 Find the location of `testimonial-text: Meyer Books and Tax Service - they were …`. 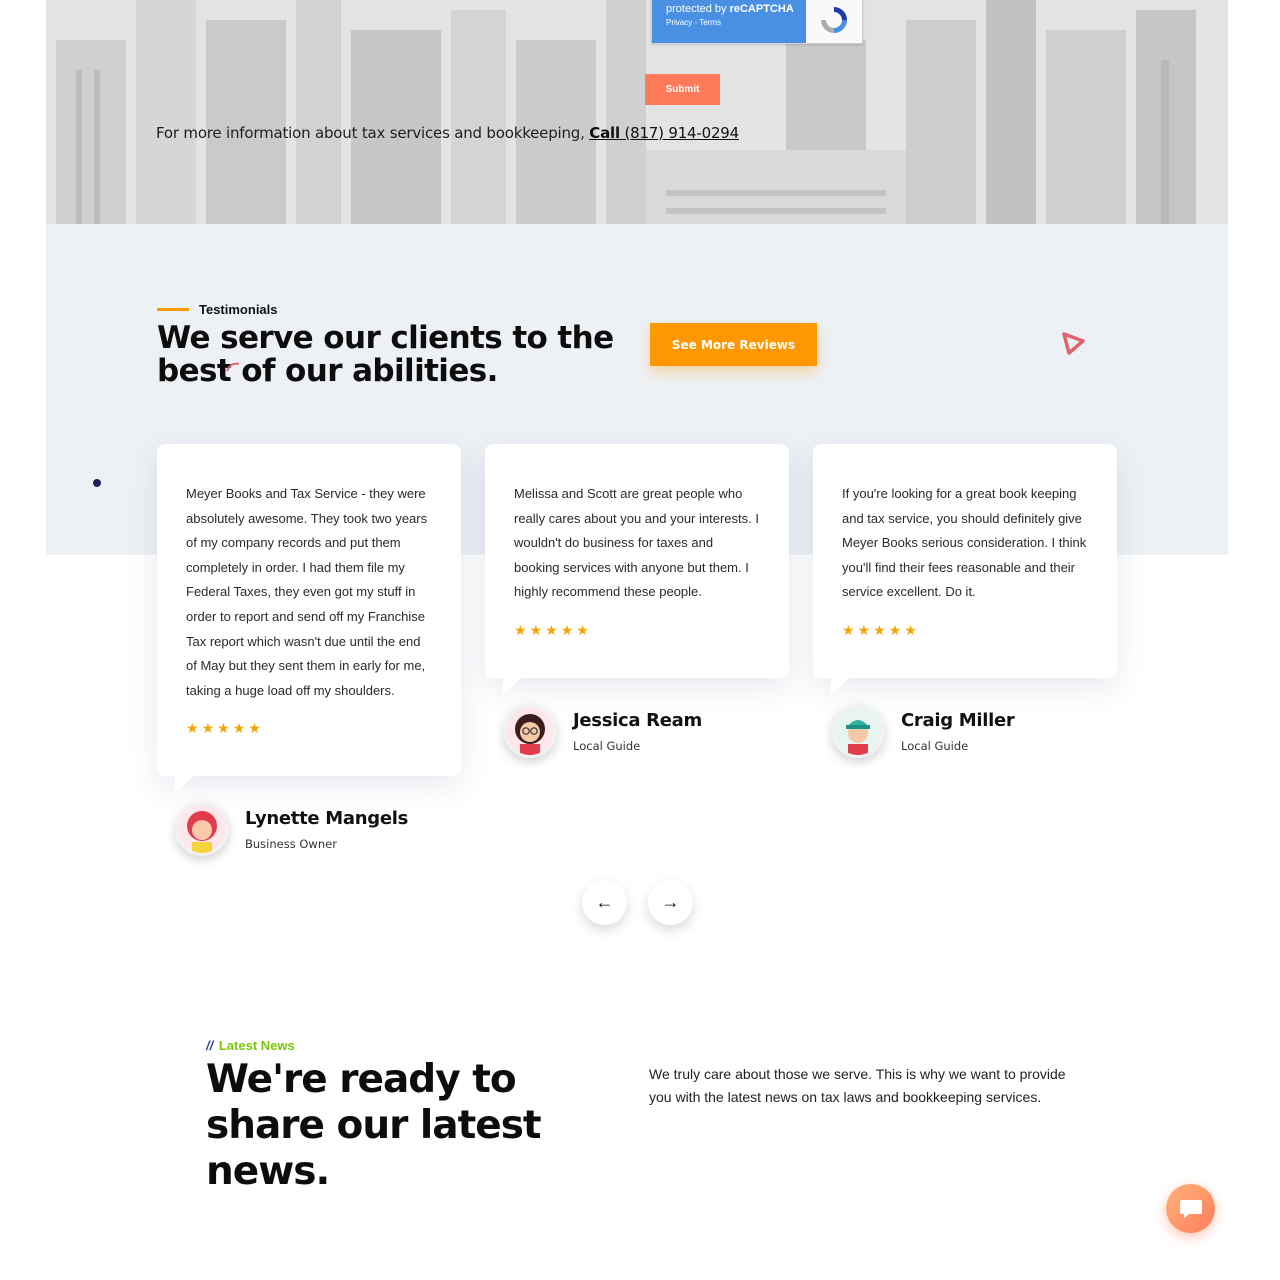

testimonial-text: Meyer Books and Tax Service - they were … is located at coordinates (307, 592).